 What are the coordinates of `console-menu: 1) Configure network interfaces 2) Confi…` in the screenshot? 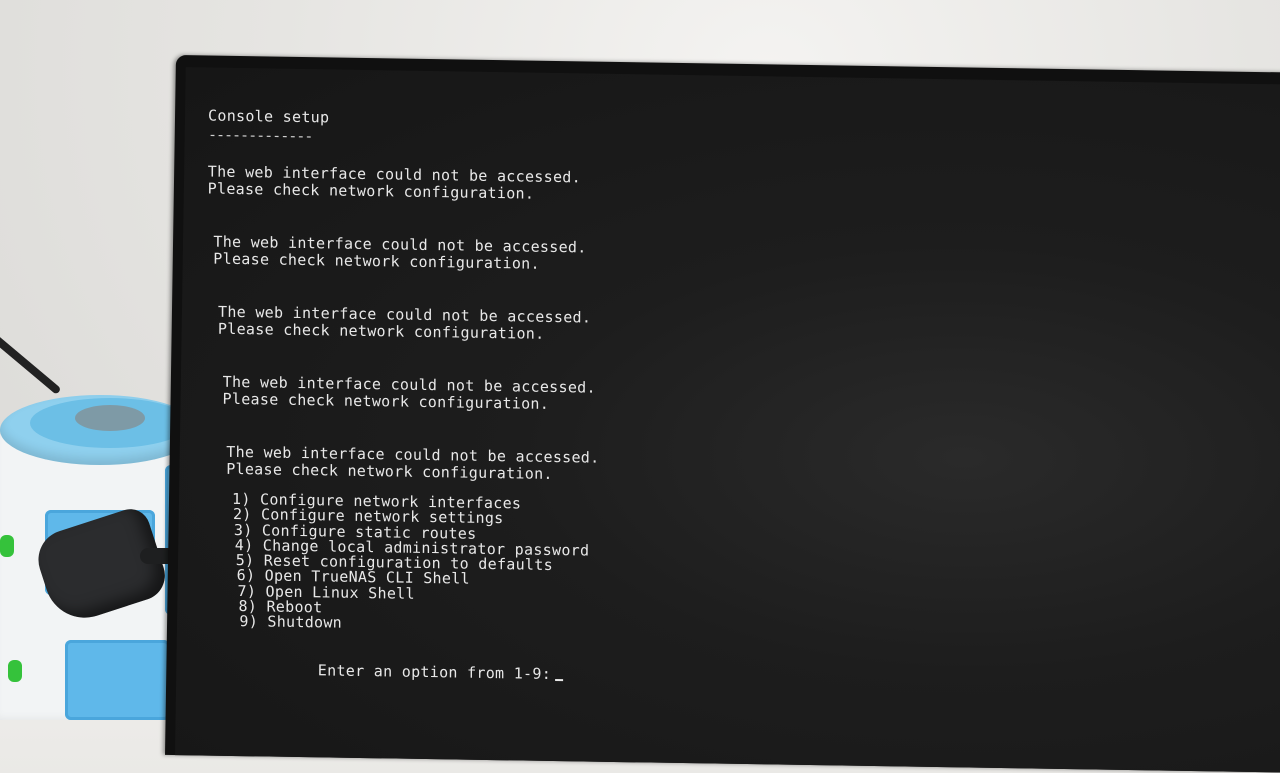 It's located at (568, 565).